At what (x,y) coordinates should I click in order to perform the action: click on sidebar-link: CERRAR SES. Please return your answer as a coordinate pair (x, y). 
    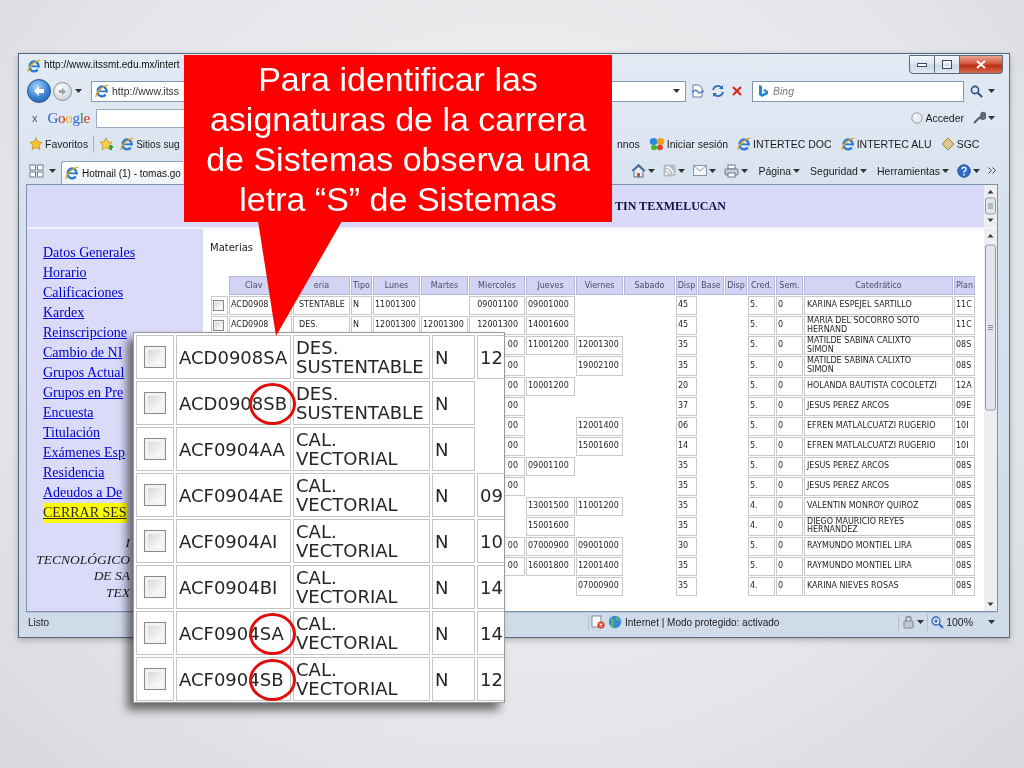
    Looking at the image, I should click on (85, 513).